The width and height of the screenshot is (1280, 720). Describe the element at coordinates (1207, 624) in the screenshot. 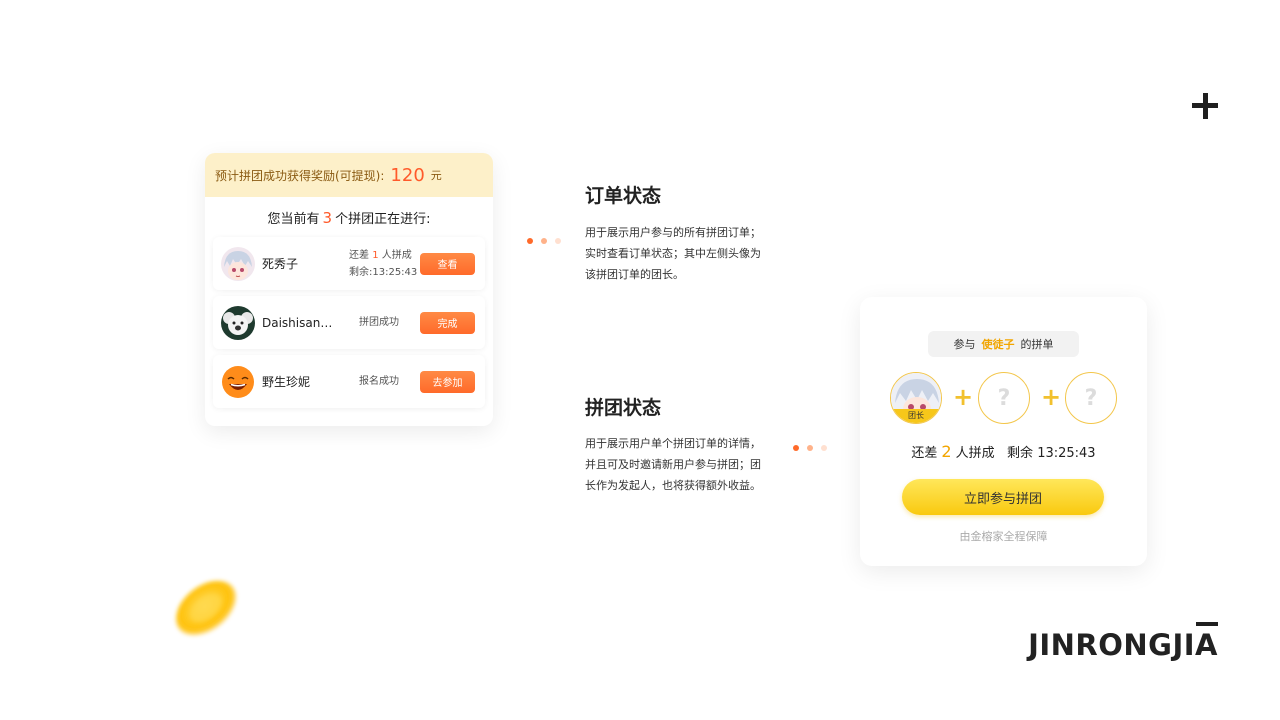

I see `brand-bar` at that location.